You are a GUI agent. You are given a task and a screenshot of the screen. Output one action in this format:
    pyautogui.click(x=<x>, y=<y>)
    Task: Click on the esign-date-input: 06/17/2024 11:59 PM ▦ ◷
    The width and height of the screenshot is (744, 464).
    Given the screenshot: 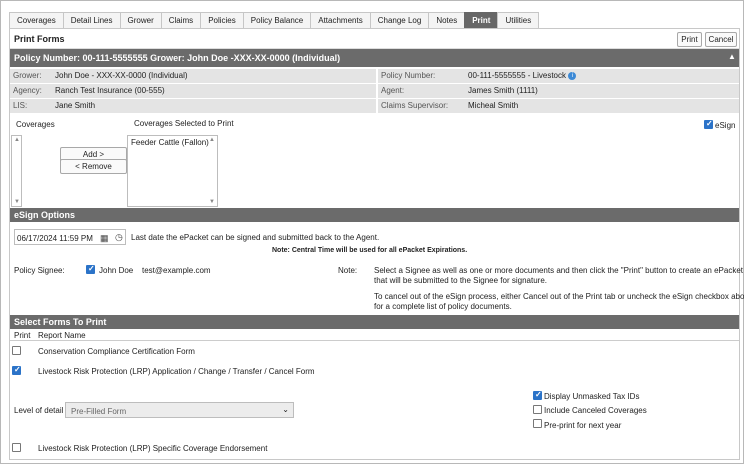 What is the action you would take?
    pyautogui.click(x=70, y=237)
    